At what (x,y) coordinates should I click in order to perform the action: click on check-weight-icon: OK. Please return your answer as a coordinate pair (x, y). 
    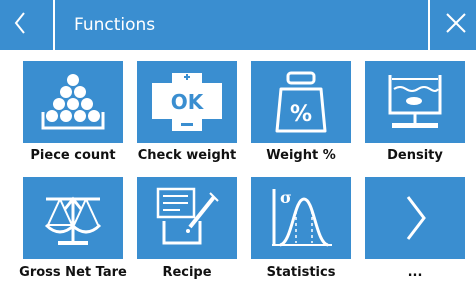
    Looking at the image, I should click on (187, 102).